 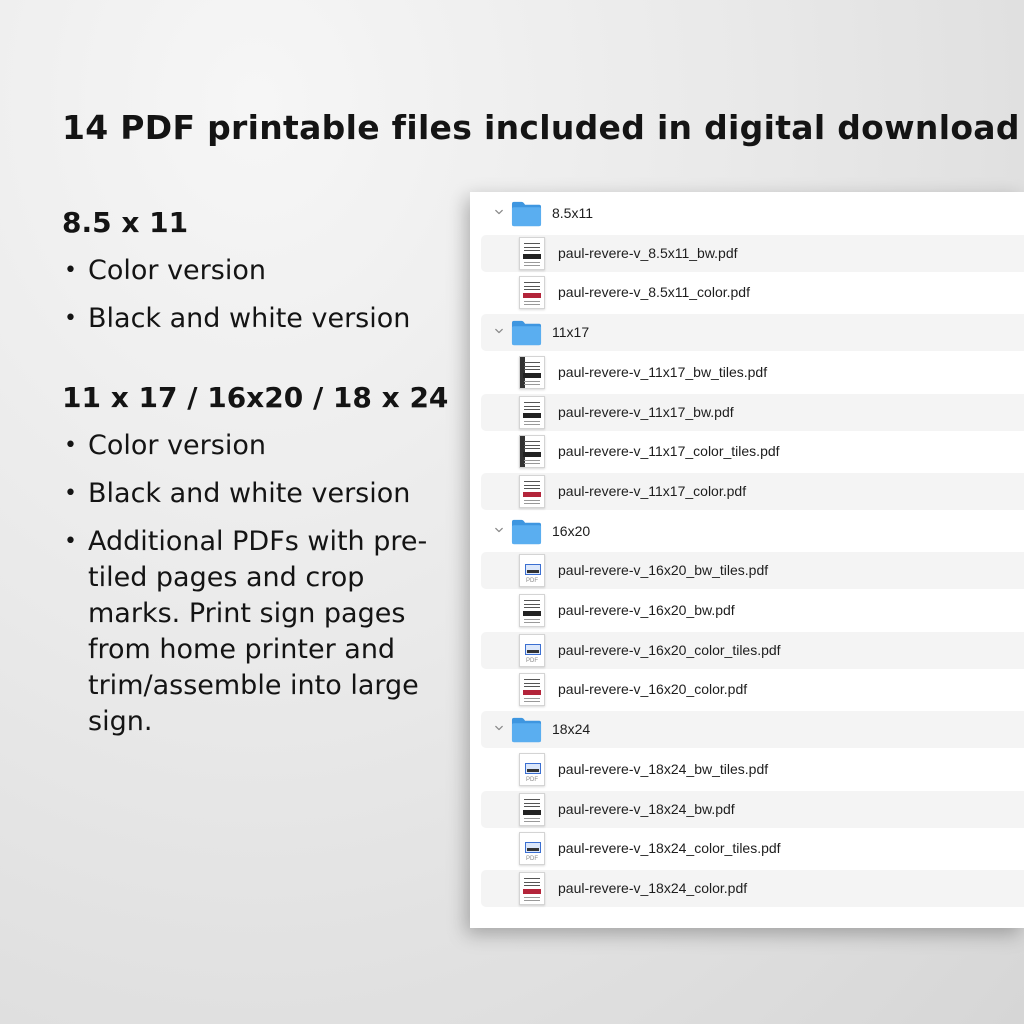 What do you see at coordinates (752, 292) in the screenshot?
I see `file-row: paul-revere-v_8.5x11_color.pdf` at bounding box center [752, 292].